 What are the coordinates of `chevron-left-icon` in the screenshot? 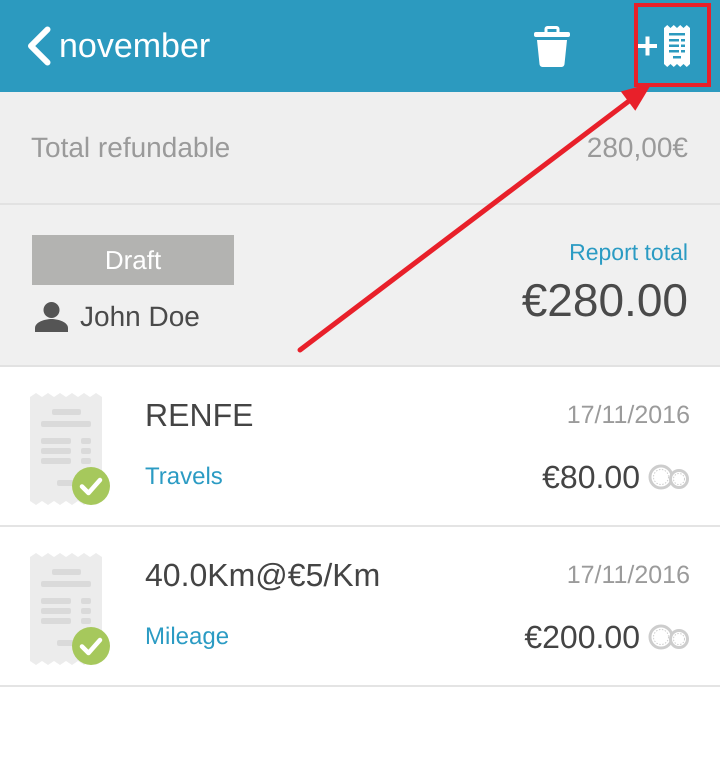 It's located at (39, 46).